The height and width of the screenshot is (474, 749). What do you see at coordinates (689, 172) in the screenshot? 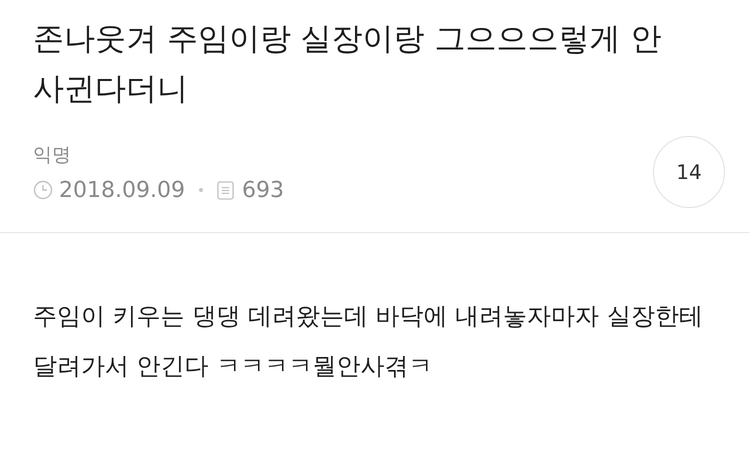
I see `comment-count-button: 14` at bounding box center [689, 172].